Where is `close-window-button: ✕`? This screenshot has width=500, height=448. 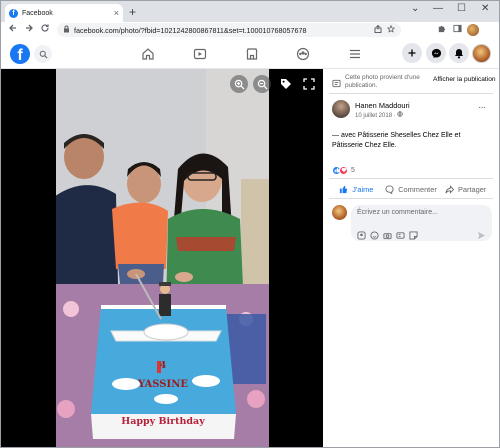 close-window-button: ✕ is located at coordinates (485, 8).